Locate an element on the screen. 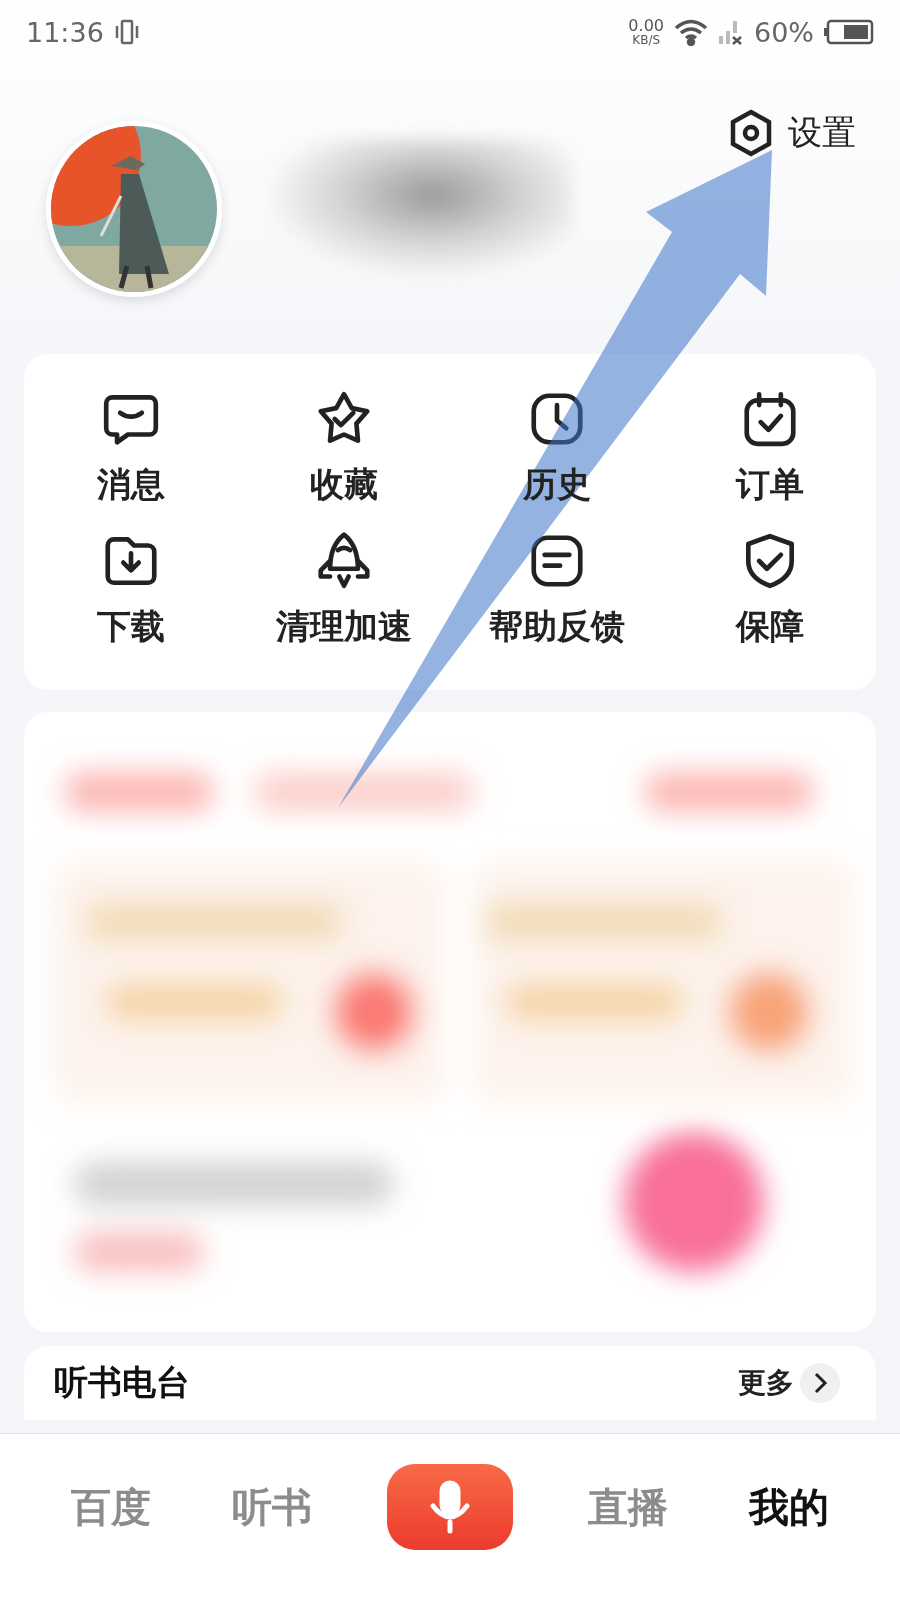  nav-tab: 我的 is located at coordinates (789, 1507).